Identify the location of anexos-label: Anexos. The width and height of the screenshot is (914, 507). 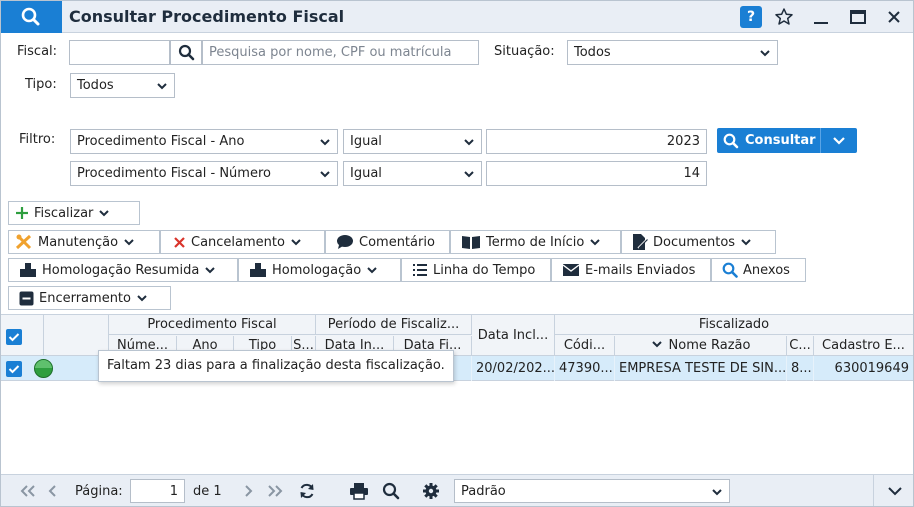
(766, 270).